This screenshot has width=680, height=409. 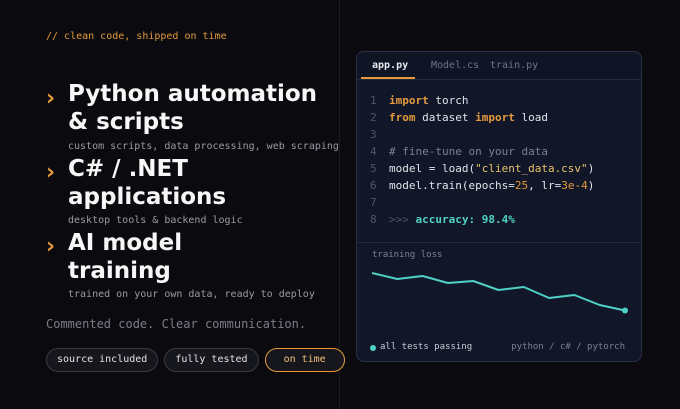 What do you see at coordinates (373, 100) in the screenshot?
I see `line-number: 1` at bounding box center [373, 100].